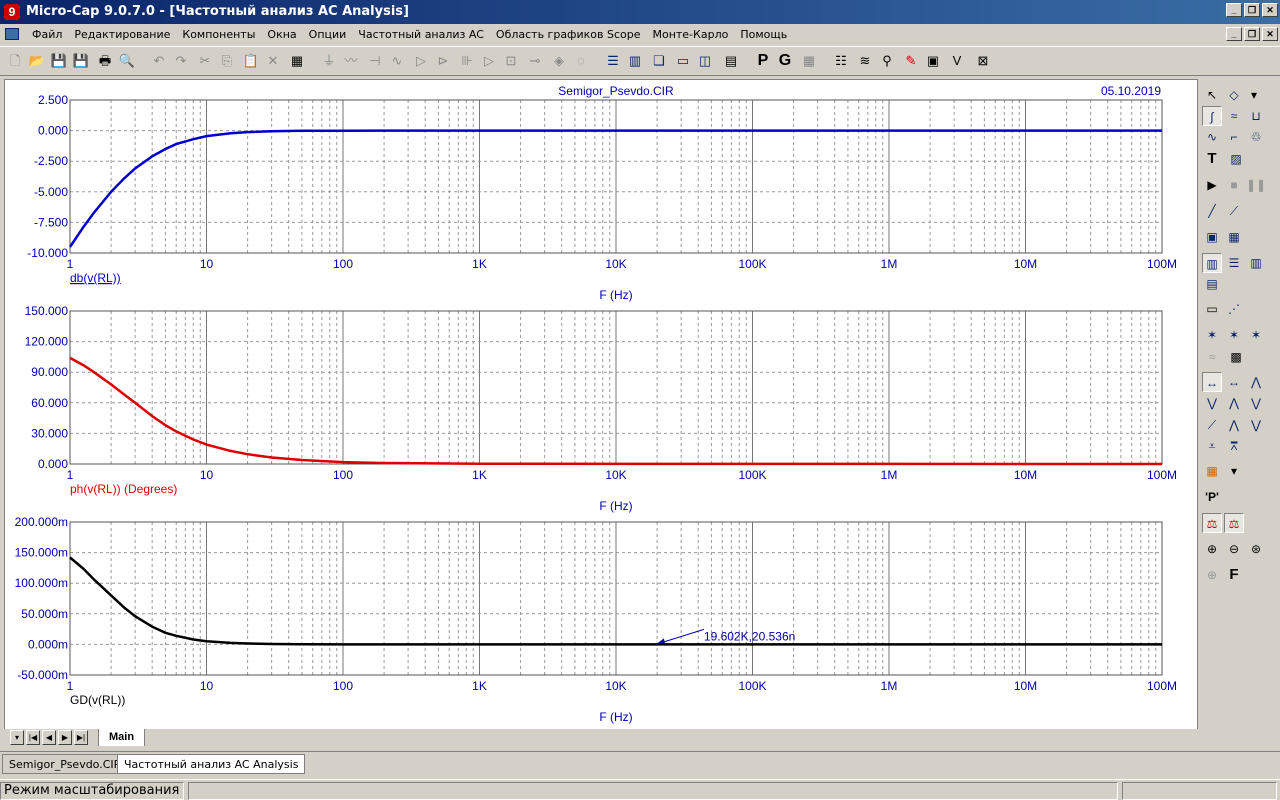 This screenshot has height=800, width=1280. Describe the element at coordinates (329, 61) in the screenshot. I see `ground-icon: ⏚` at that location.